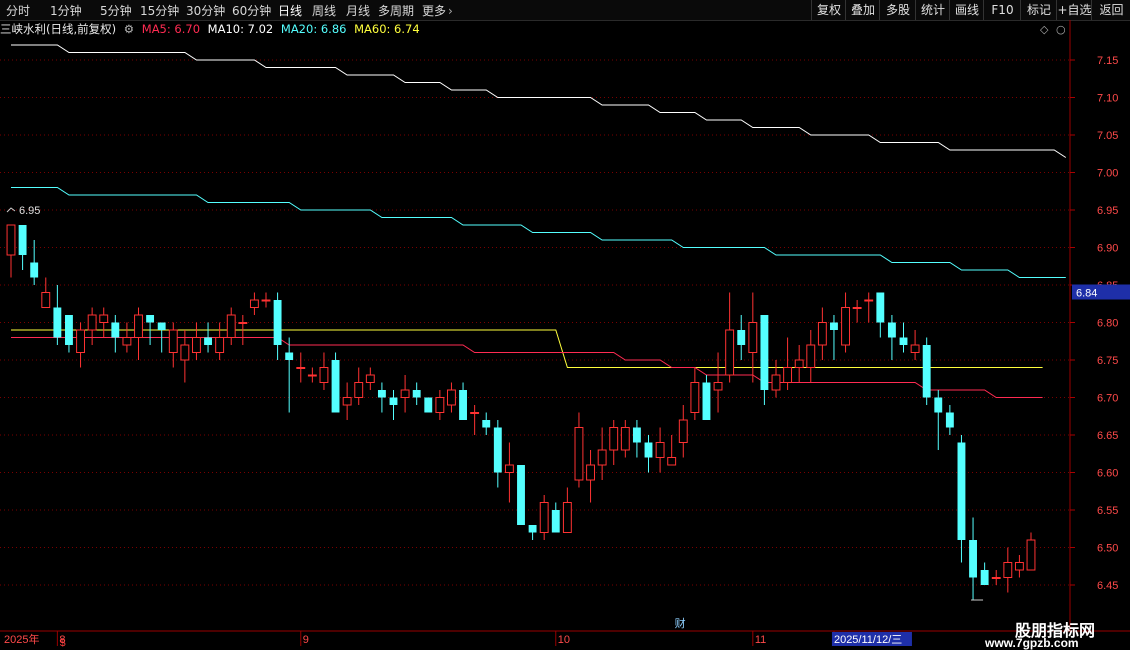 The image size is (1130, 650). What do you see at coordinates (1107, 586) in the screenshot?
I see `y-tick-label: 6.45` at bounding box center [1107, 586].